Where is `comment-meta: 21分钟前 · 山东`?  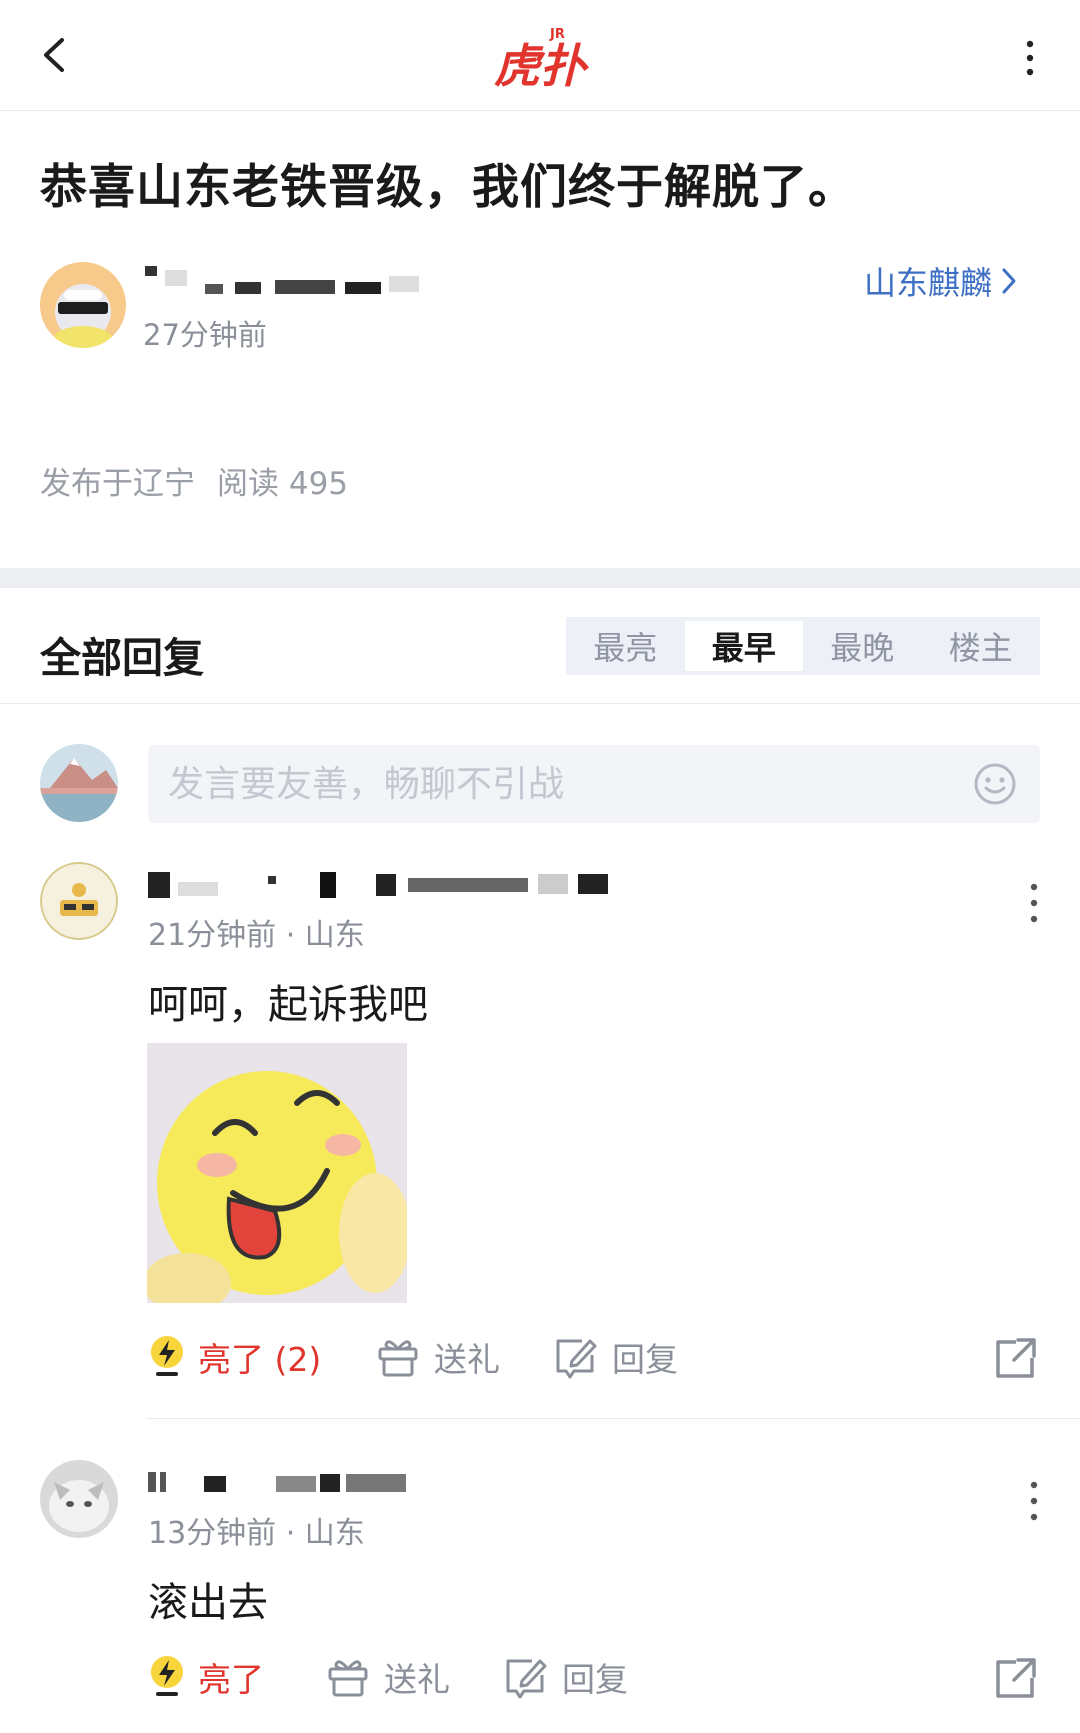 comment-meta: 21分钟前 · 山东 is located at coordinates (256, 935).